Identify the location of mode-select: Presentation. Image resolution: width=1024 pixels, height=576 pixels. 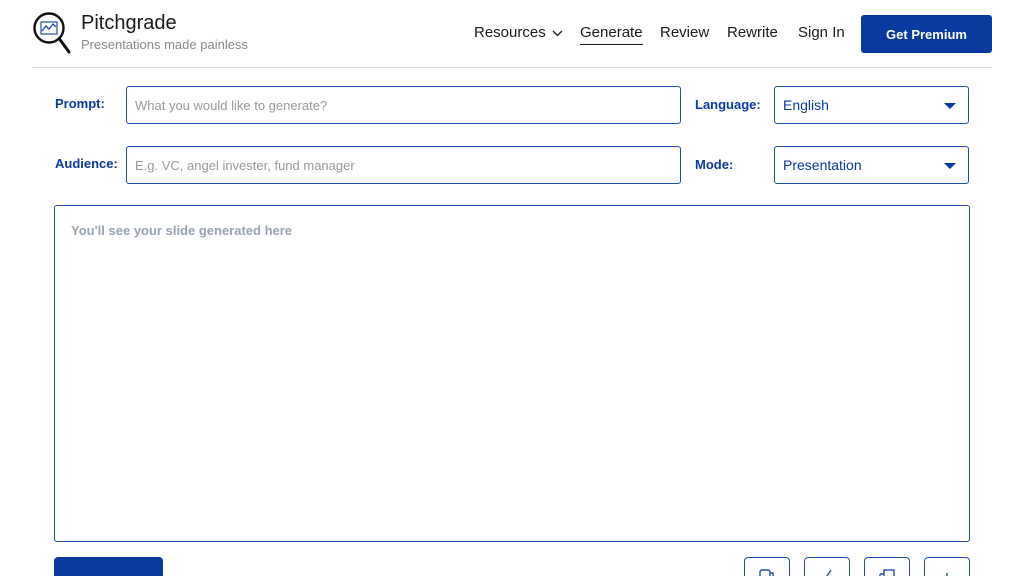
(871, 165).